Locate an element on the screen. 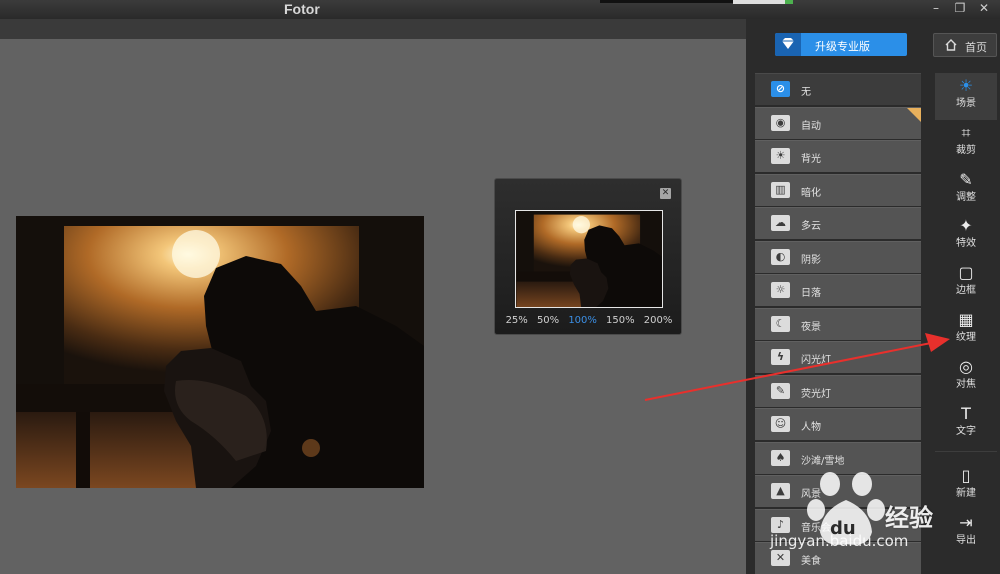 This screenshot has width=1000, height=574. scene-label: 背光 is located at coordinates (811, 159).